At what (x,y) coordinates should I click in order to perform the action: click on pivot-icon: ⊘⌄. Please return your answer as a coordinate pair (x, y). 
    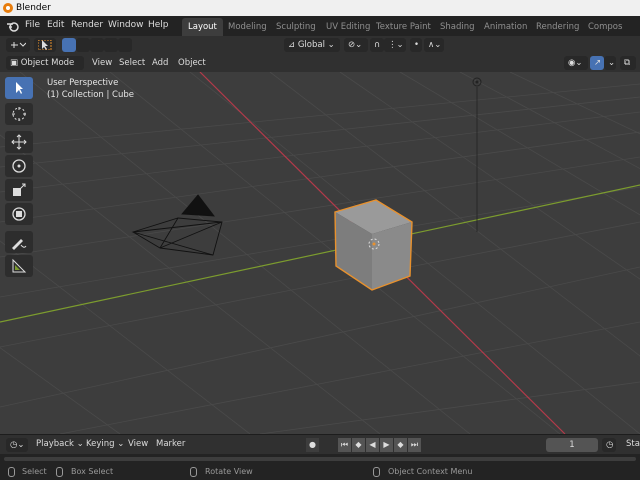
    Looking at the image, I should click on (355, 45).